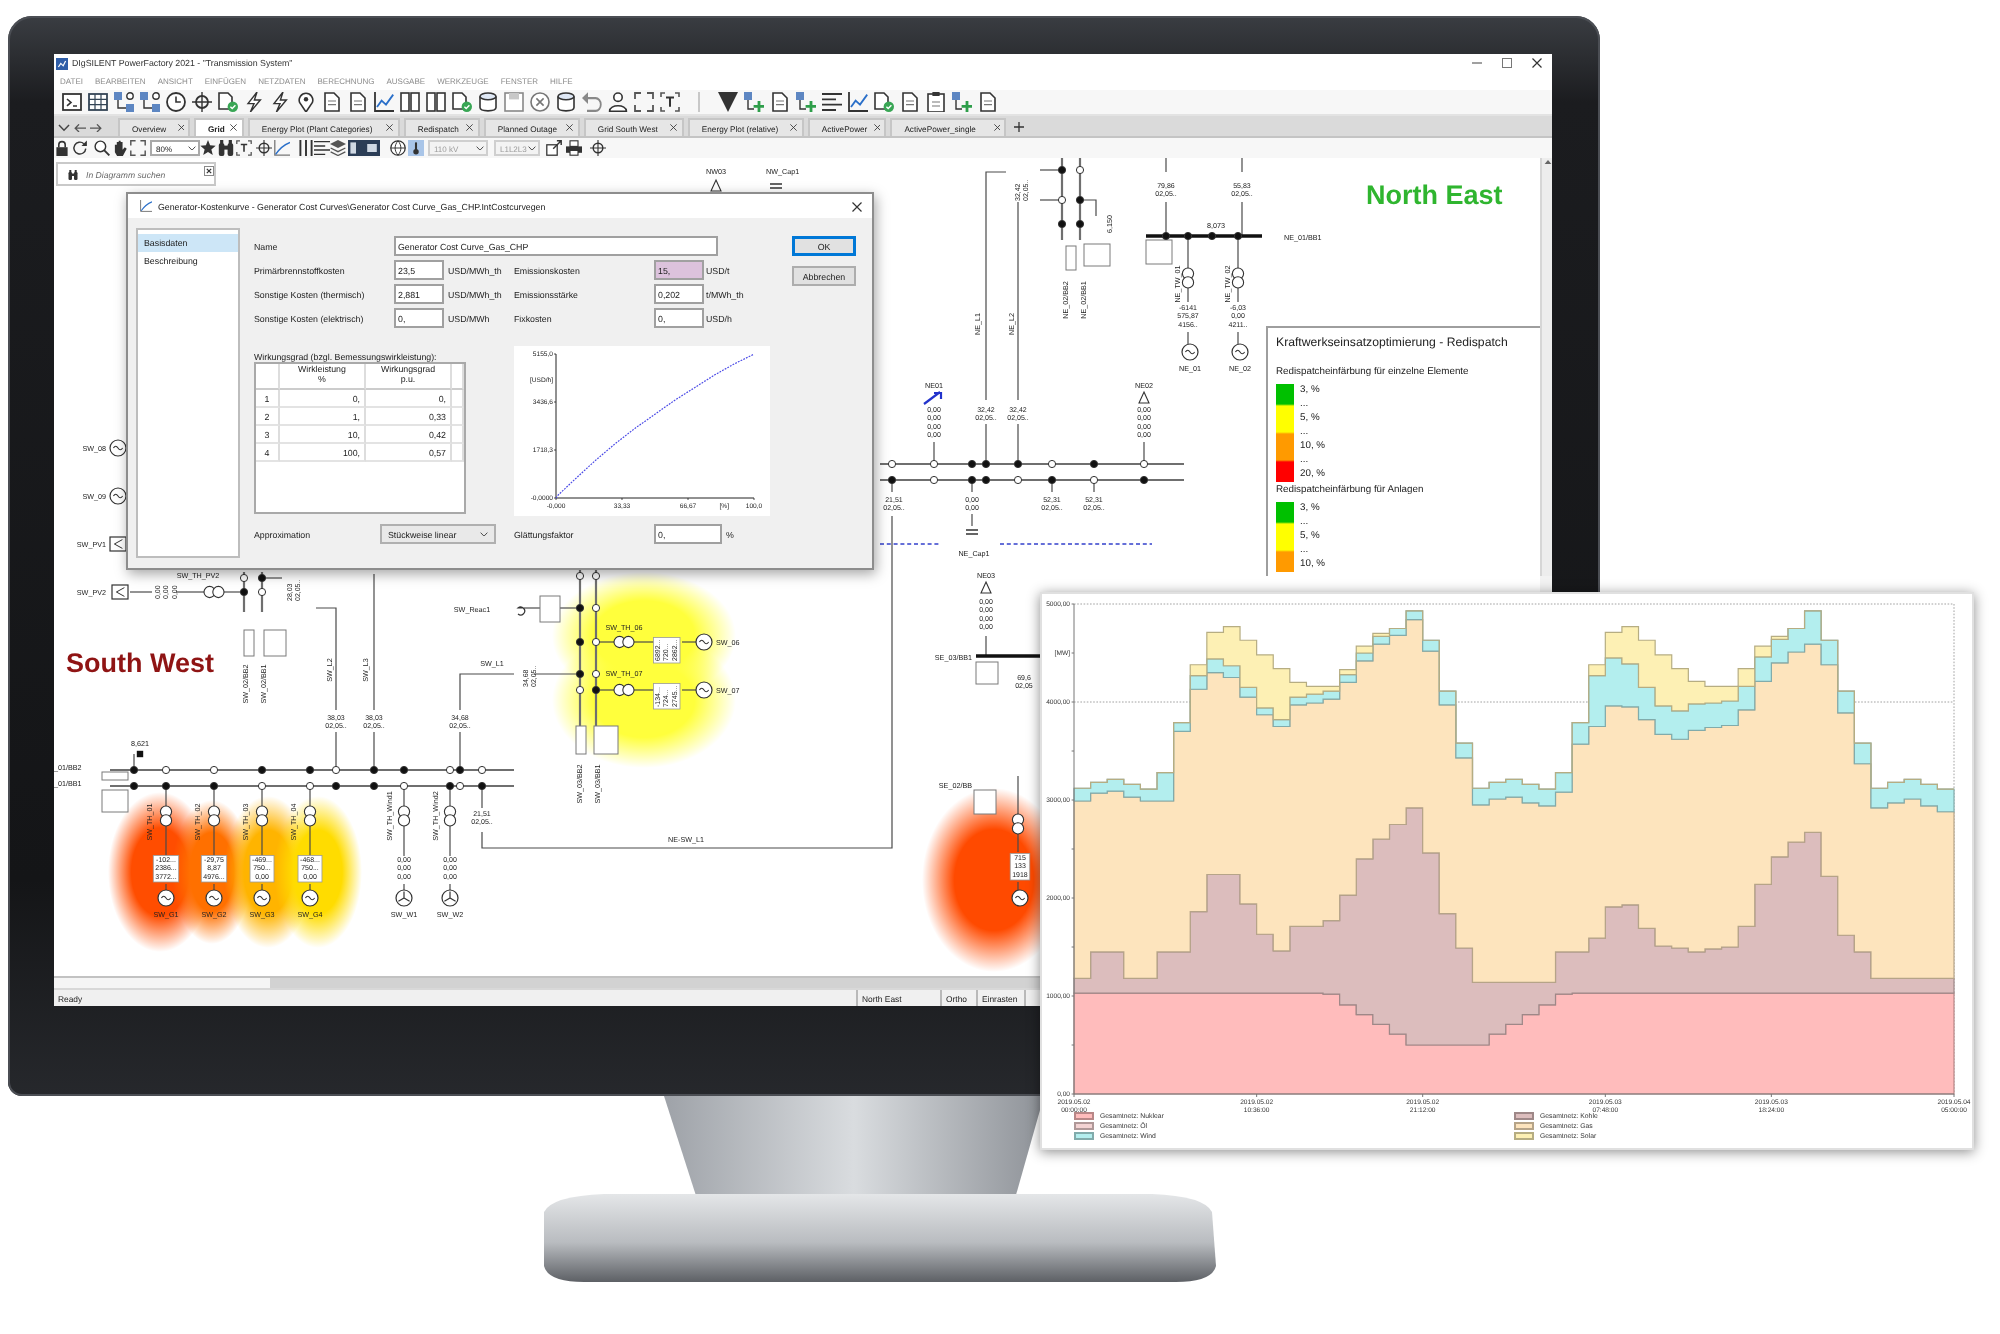 The image size is (2000, 1334). I want to click on boxed-arrow-icon, so click(118, 544).